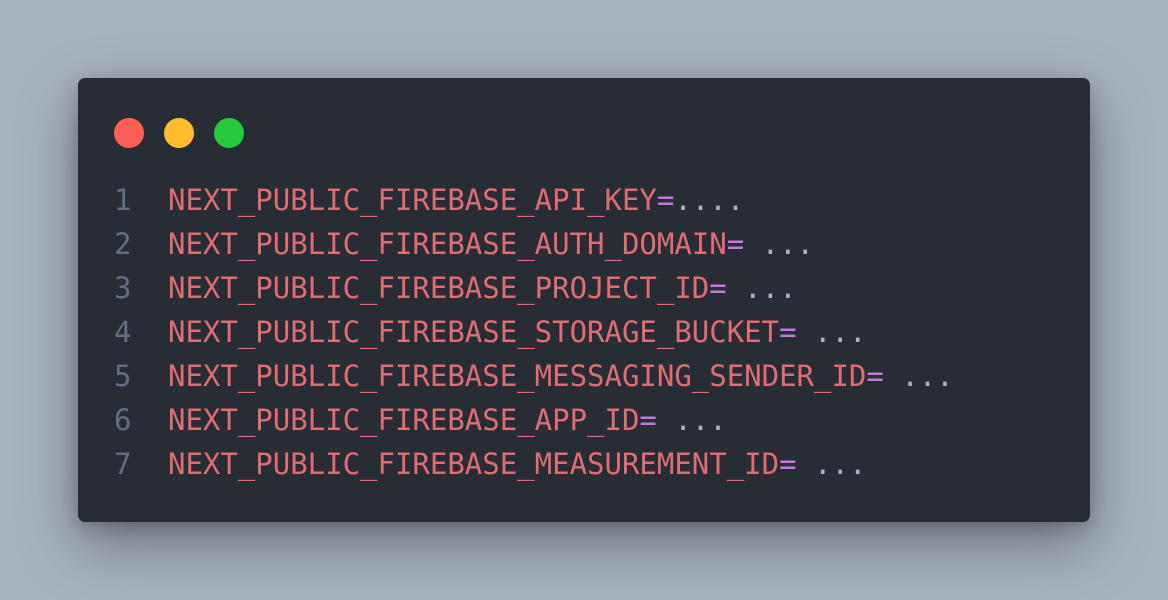 The width and height of the screenshot is (1168, 600). What do you see at coordinates (123, 420) in the screenshot?
I see `line-number: 6` at bounding box center [123, 420].